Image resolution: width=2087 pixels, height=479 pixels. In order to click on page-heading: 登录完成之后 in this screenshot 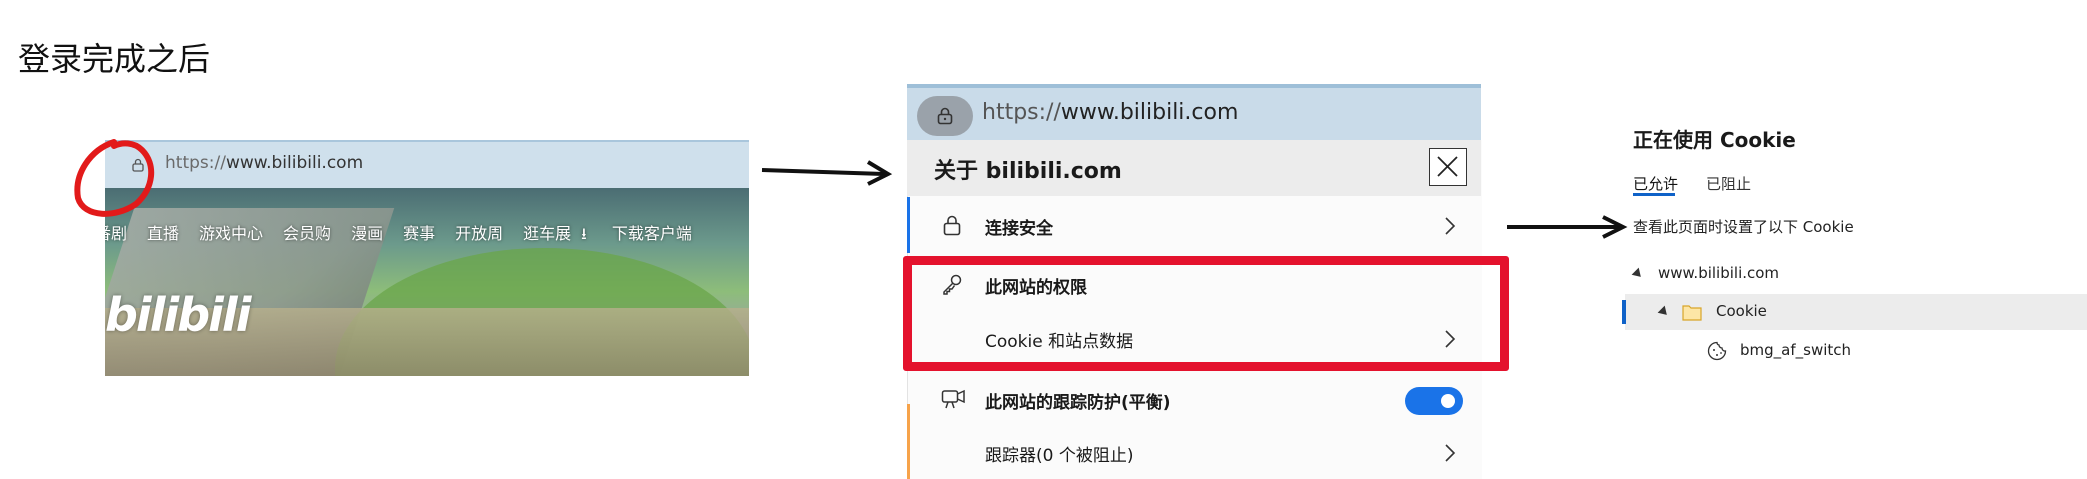, I will do `click(114, 59)`.